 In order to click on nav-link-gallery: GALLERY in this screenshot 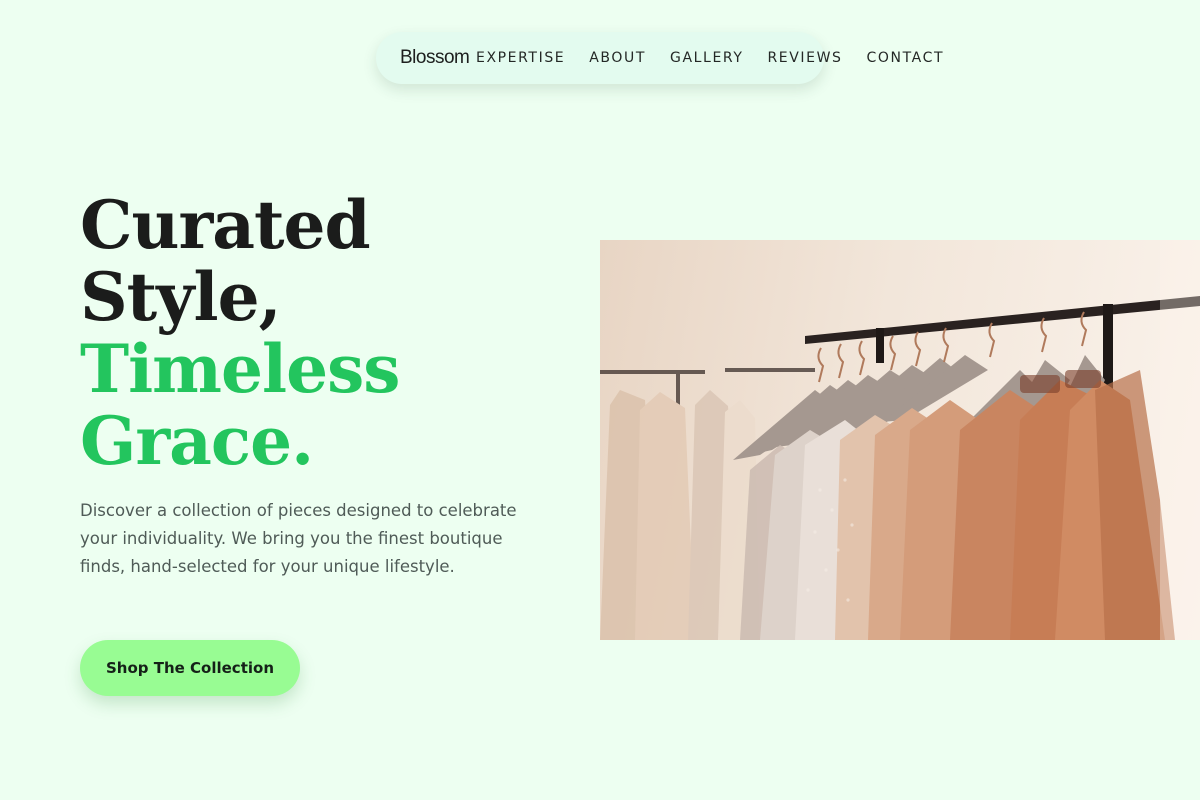, I will do `click(706, 58)`.